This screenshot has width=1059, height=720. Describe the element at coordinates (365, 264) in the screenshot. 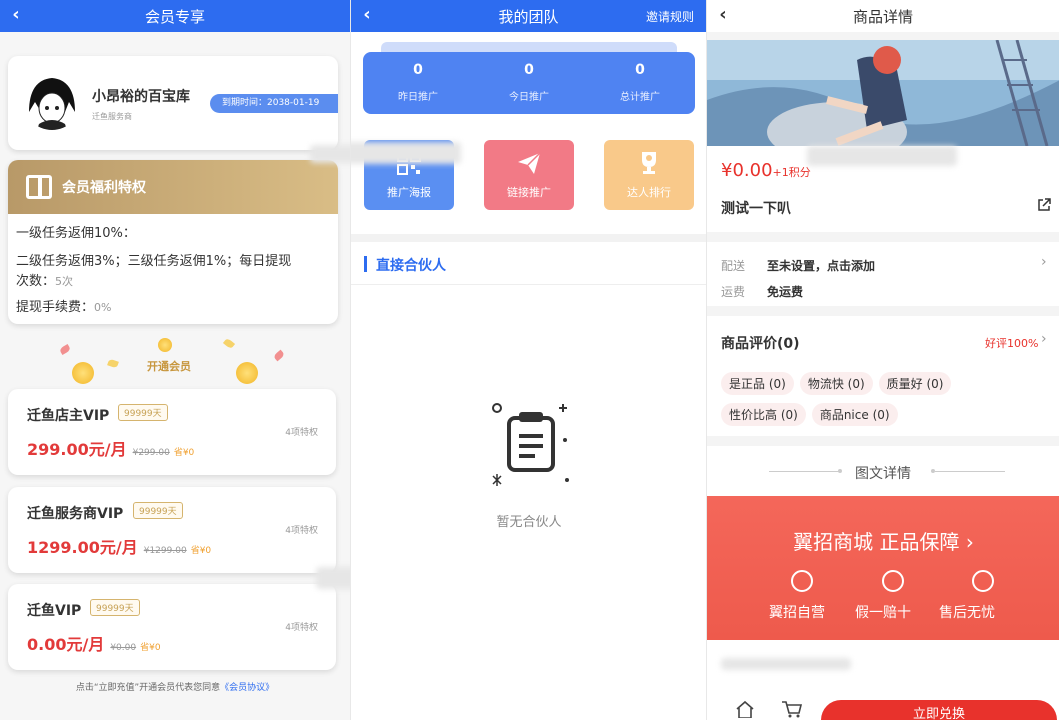

I see `section-marker` at that location.